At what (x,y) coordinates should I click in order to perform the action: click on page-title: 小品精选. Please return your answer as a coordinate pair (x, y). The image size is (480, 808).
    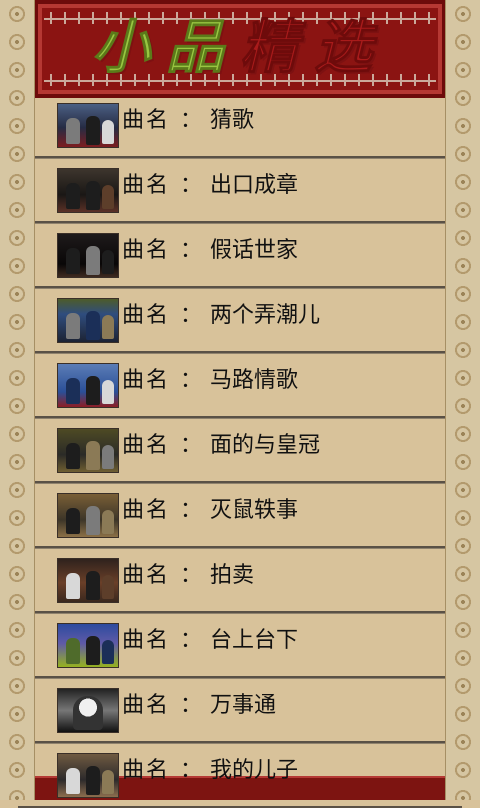
    Looking at the image, I should click on (240, 47).